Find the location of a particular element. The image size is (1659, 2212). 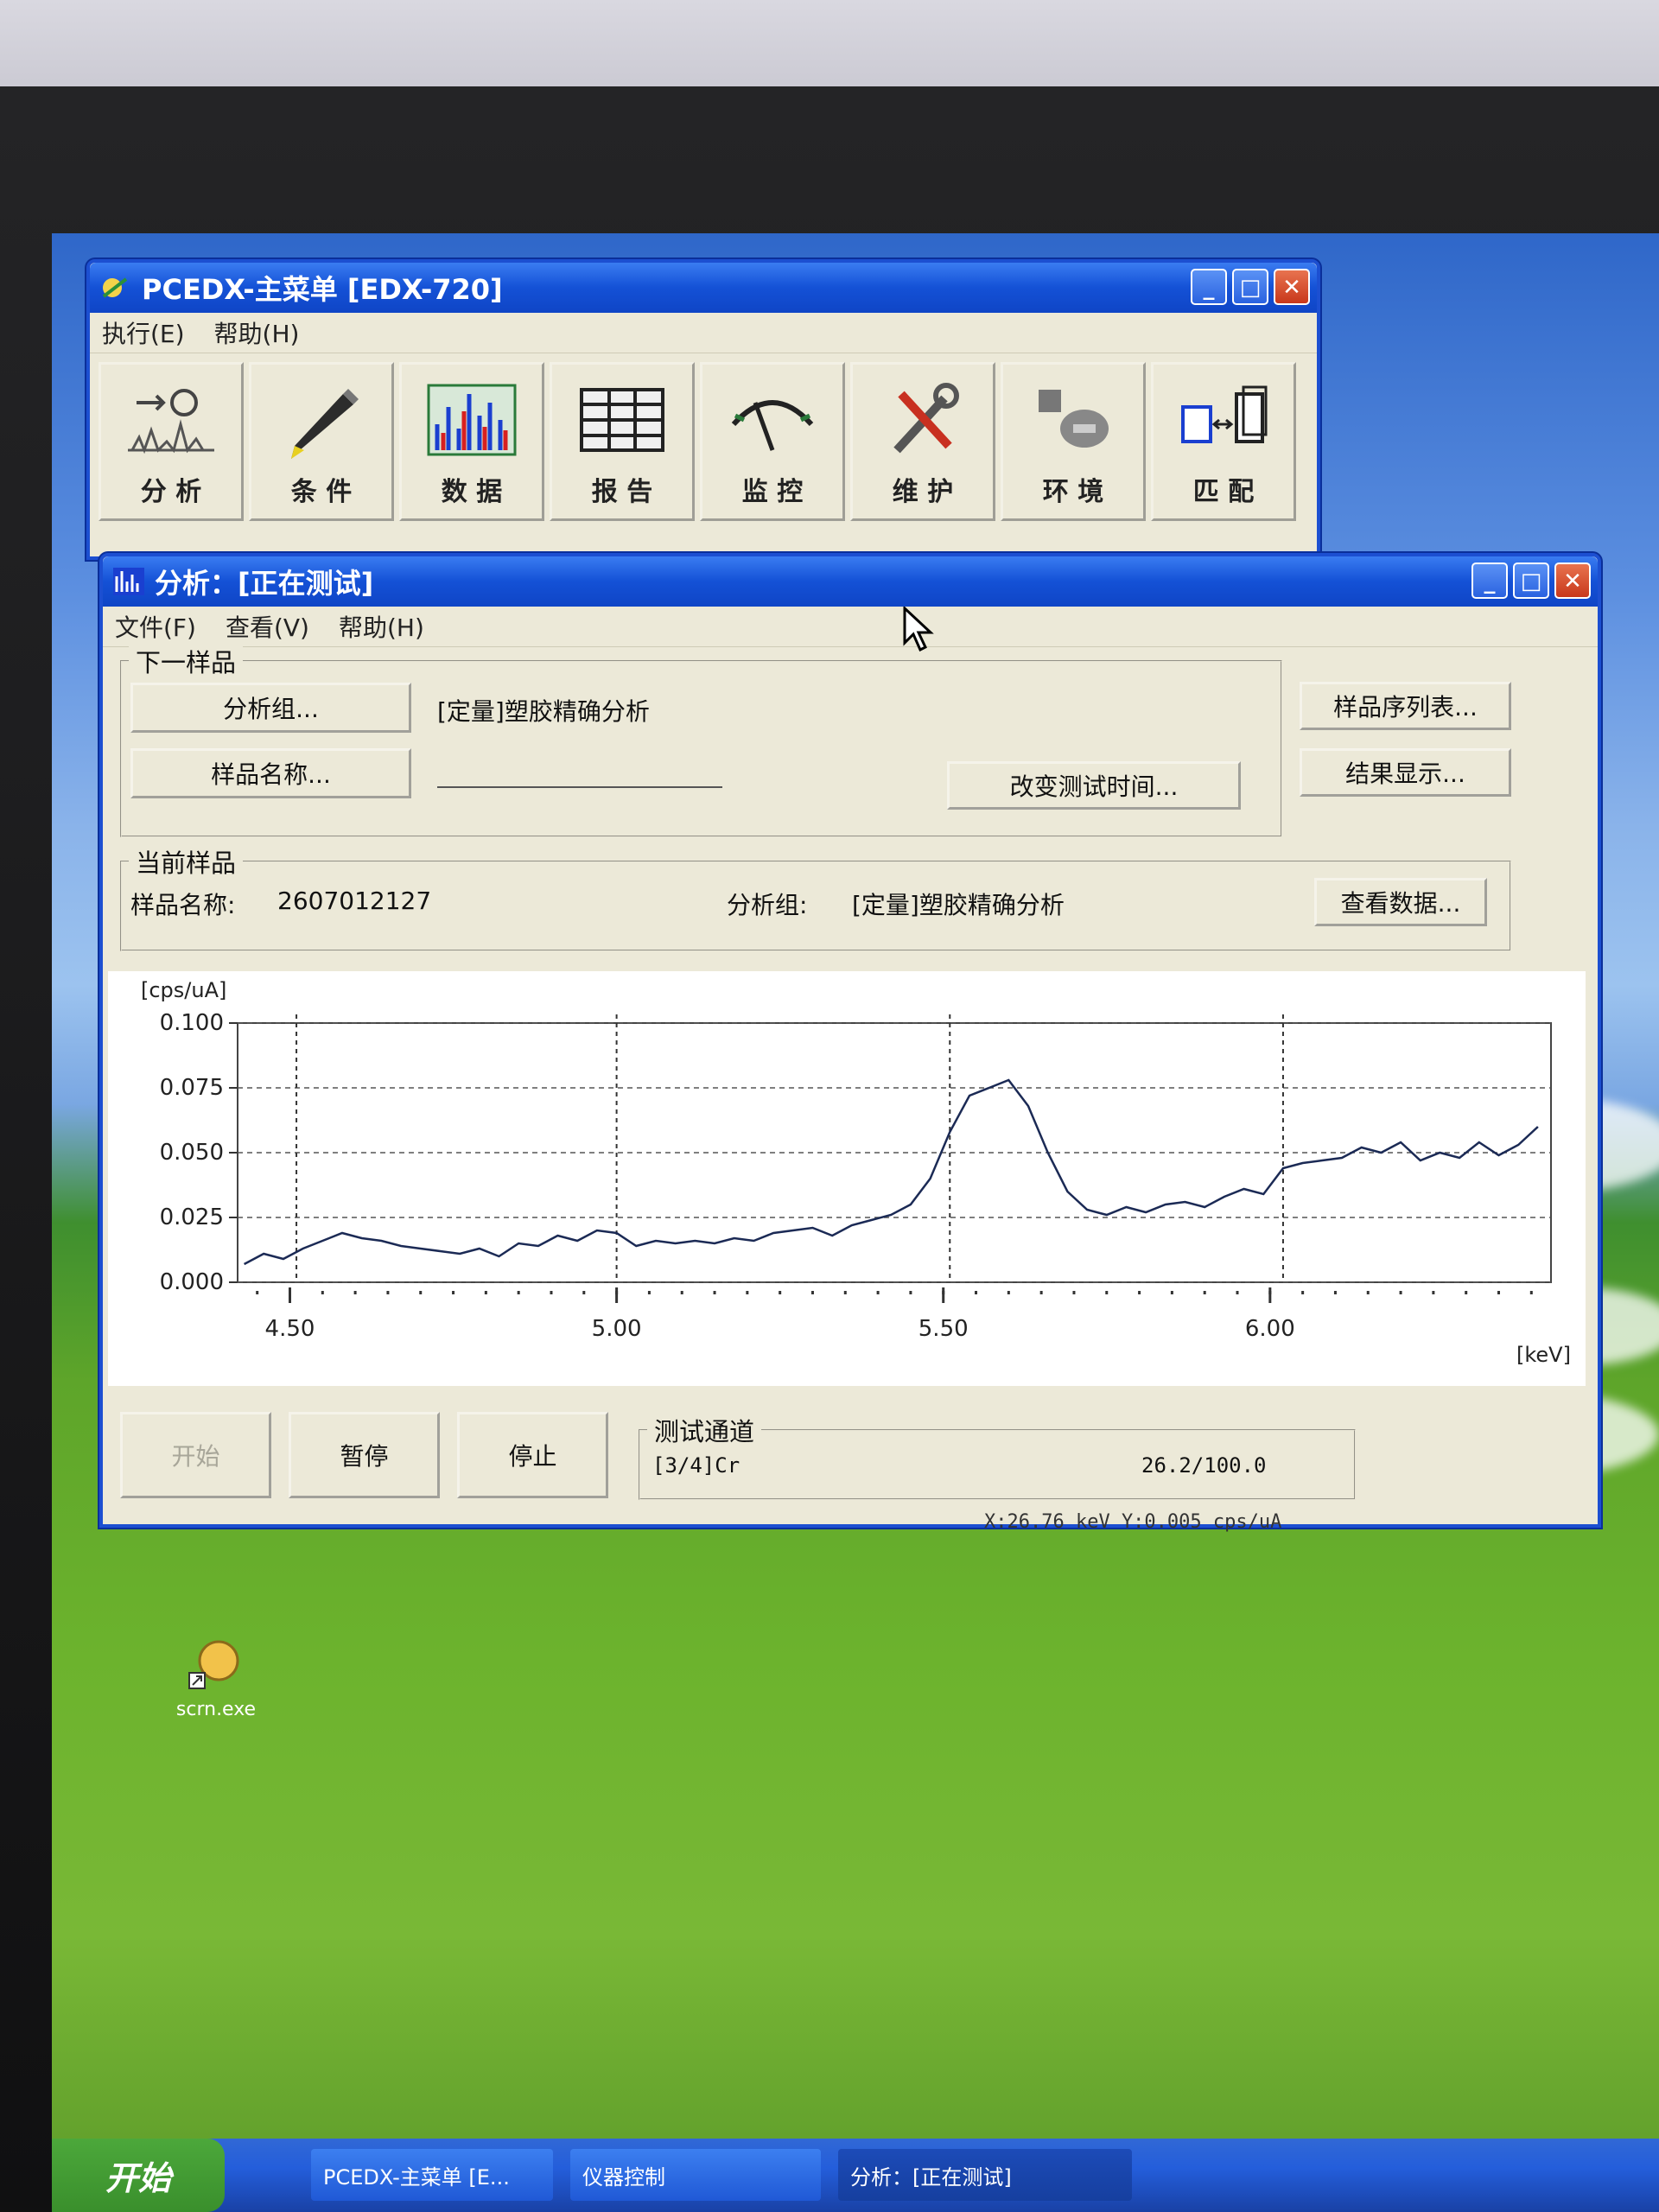

sample-name-input is located at coordinates (579, 787).